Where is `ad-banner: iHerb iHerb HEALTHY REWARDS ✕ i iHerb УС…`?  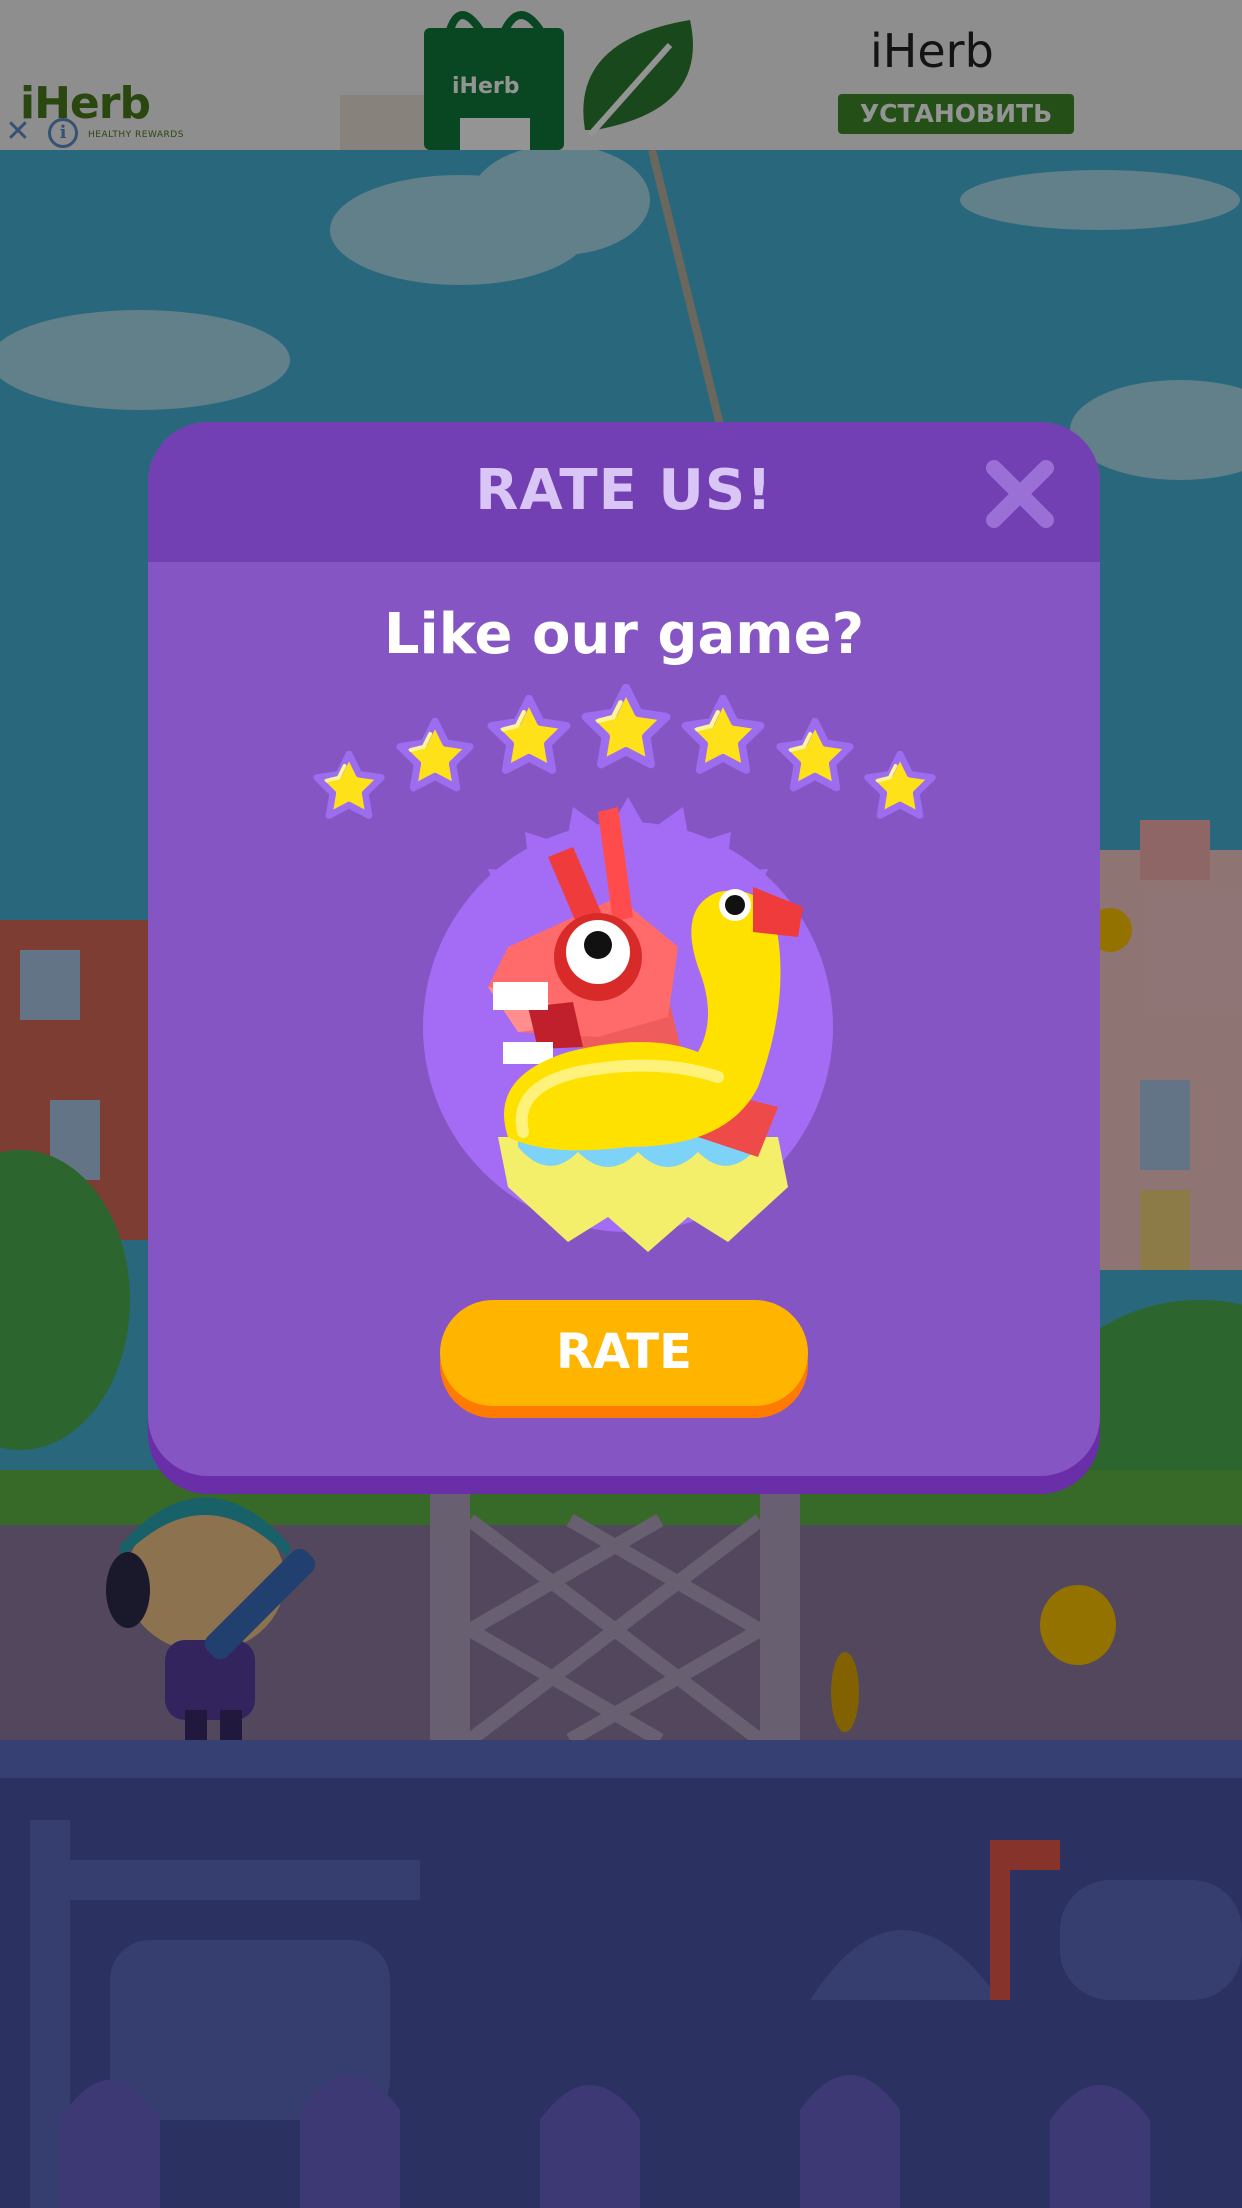
ad-banner: iHerb iHerb HEALTHY REWARDS ✕ i iHerb УС… is located at coordinates (621, 75).